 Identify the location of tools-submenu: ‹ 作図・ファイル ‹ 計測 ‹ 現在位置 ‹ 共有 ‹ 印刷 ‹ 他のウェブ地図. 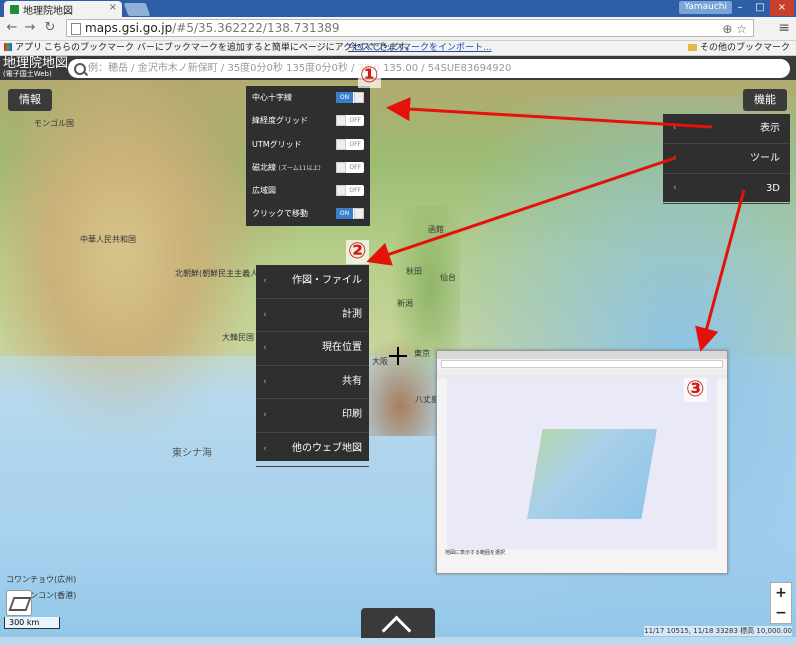
(312, 366).